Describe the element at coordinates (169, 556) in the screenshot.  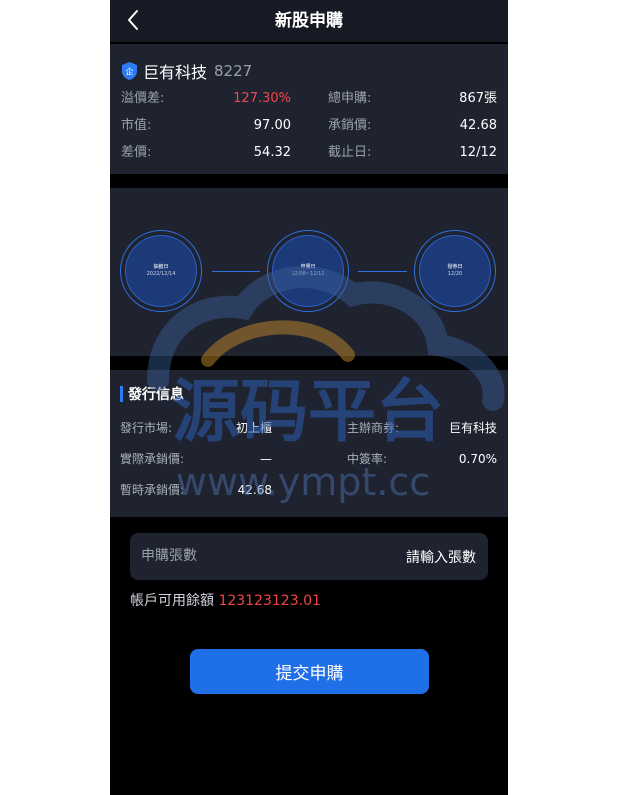
I see `quantity-label: 申購張數` at that location.